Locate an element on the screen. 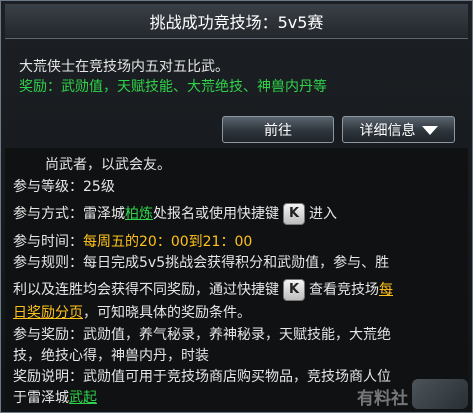 The image size is (473, 413). intro-section: 大荒侠士在竞技场内五对五比武。 奖励：武勋值，天赋技能、大荒绝技、神兽内丹等 is located at coordinates (173, 77).